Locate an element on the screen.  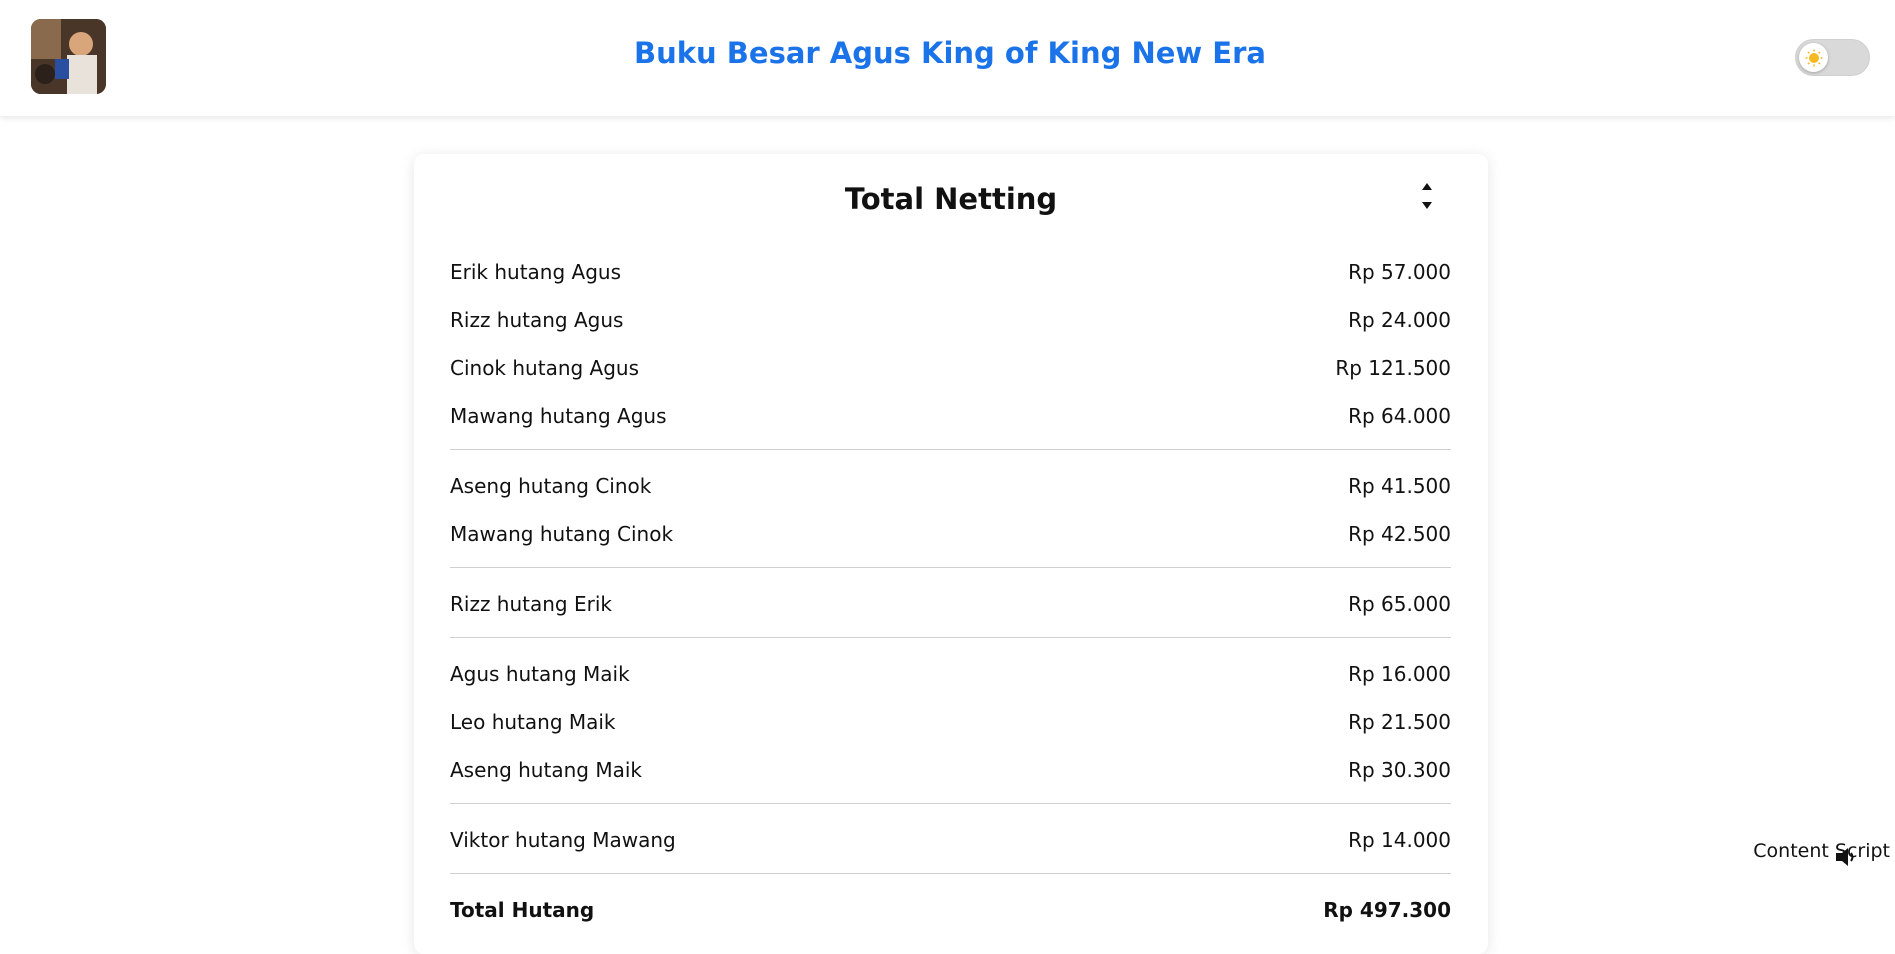
debt-label: Mawang hutang Cinok is located at coordinates (562, 534).